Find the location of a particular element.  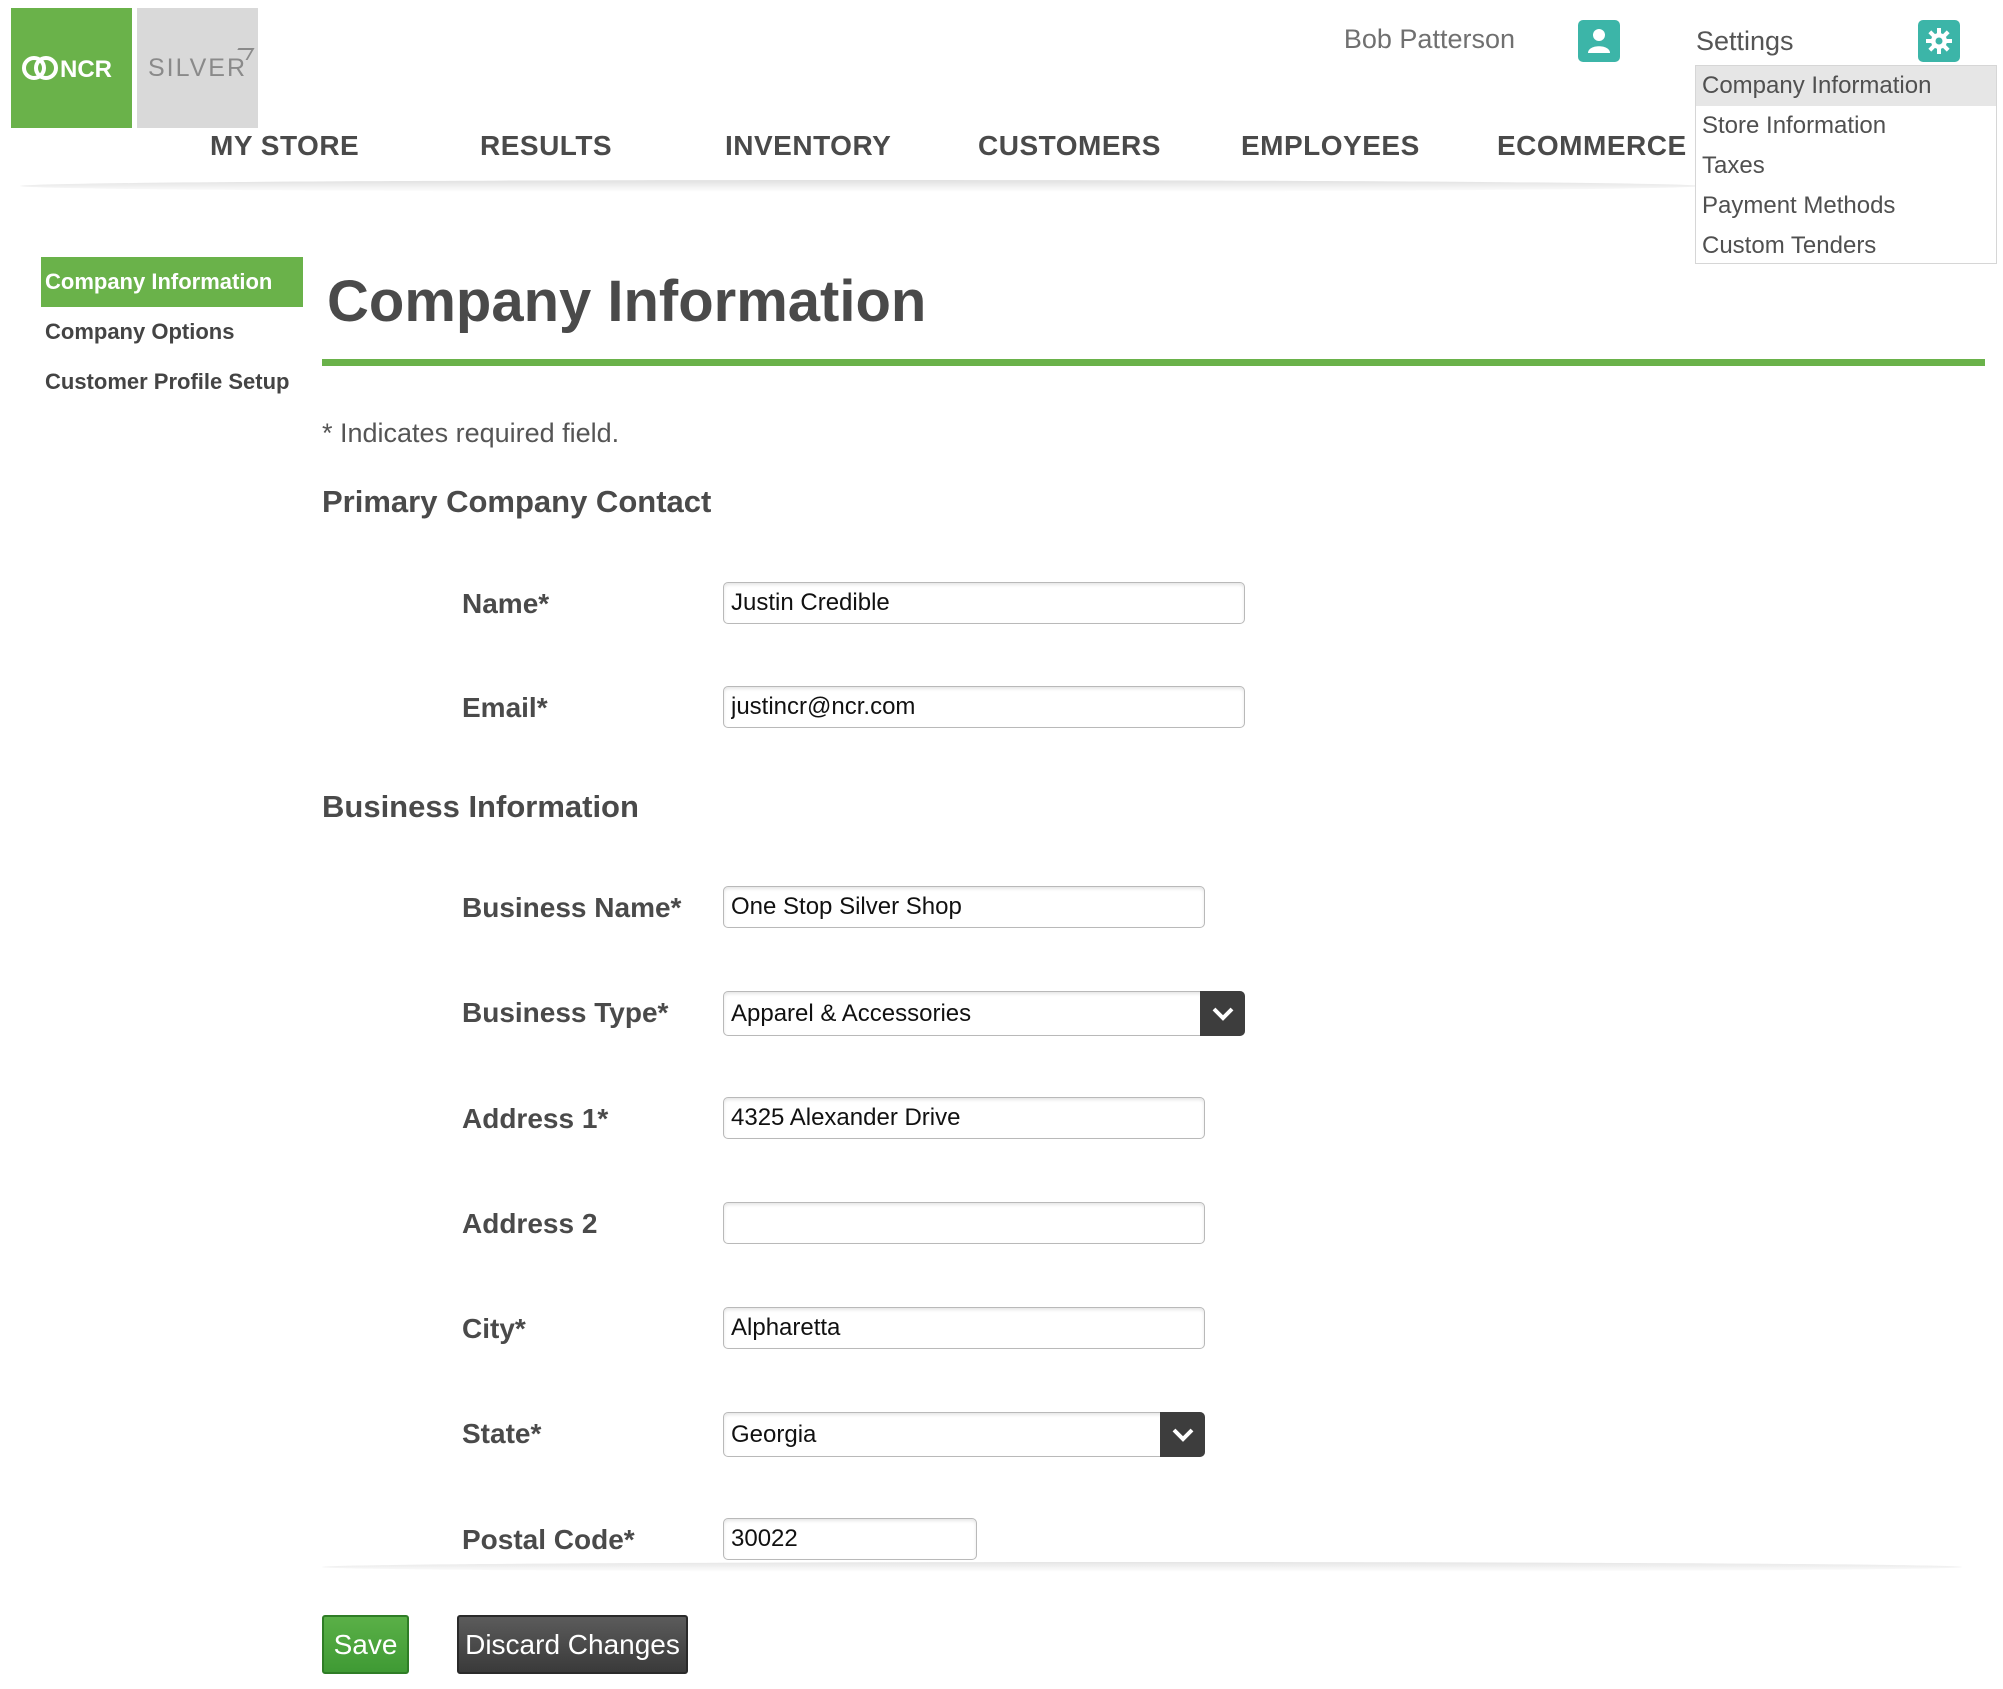

nav-tab-ecommerce: ECOMMERCE is located at coordinates (1592, 146).